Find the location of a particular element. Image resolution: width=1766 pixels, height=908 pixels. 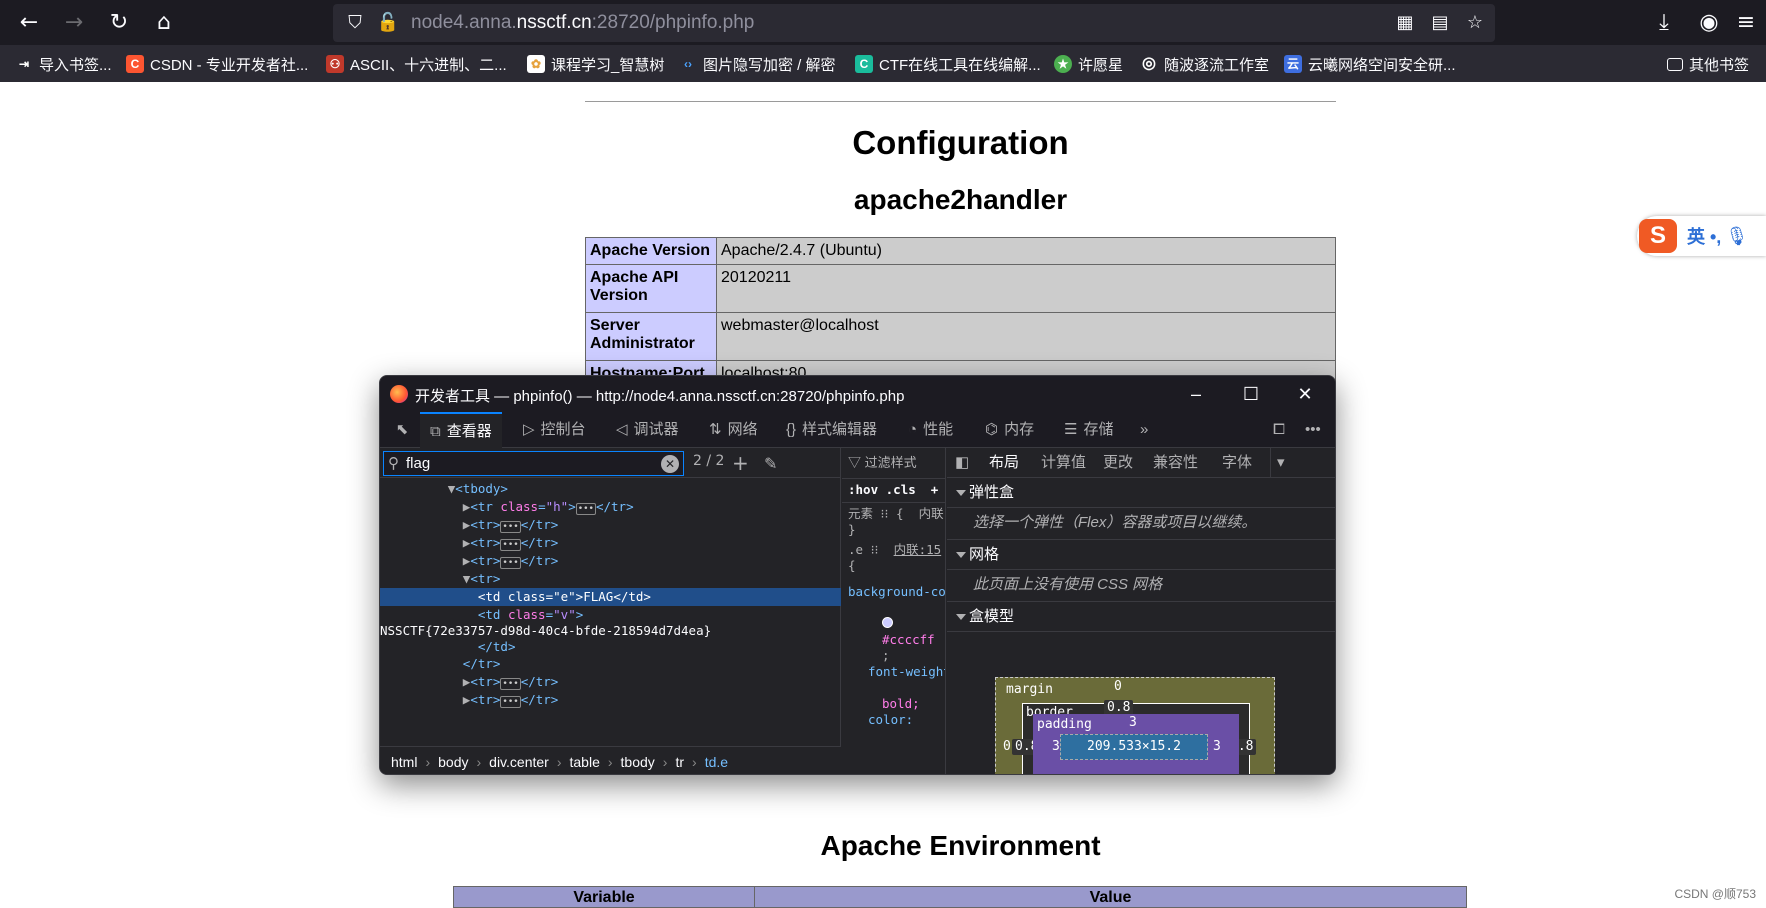

reload-icon: ↻ is located at coordinates (119, 23).